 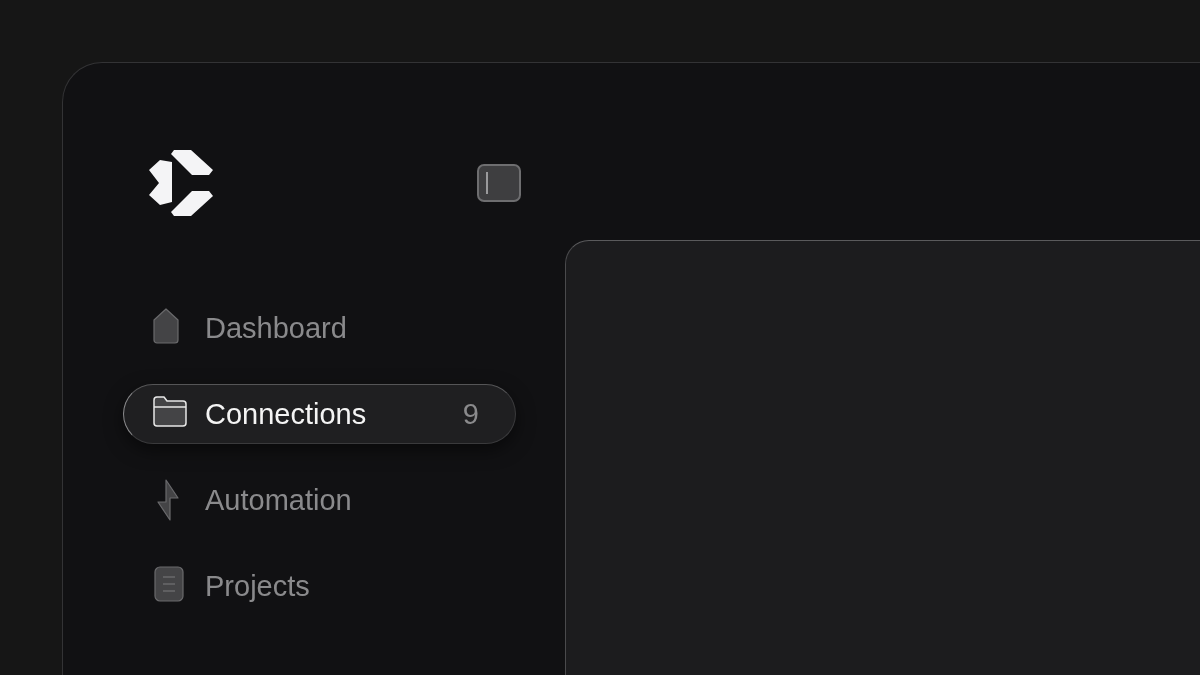 I want to click on nav-item: Automation, so click(x=319, y=500).